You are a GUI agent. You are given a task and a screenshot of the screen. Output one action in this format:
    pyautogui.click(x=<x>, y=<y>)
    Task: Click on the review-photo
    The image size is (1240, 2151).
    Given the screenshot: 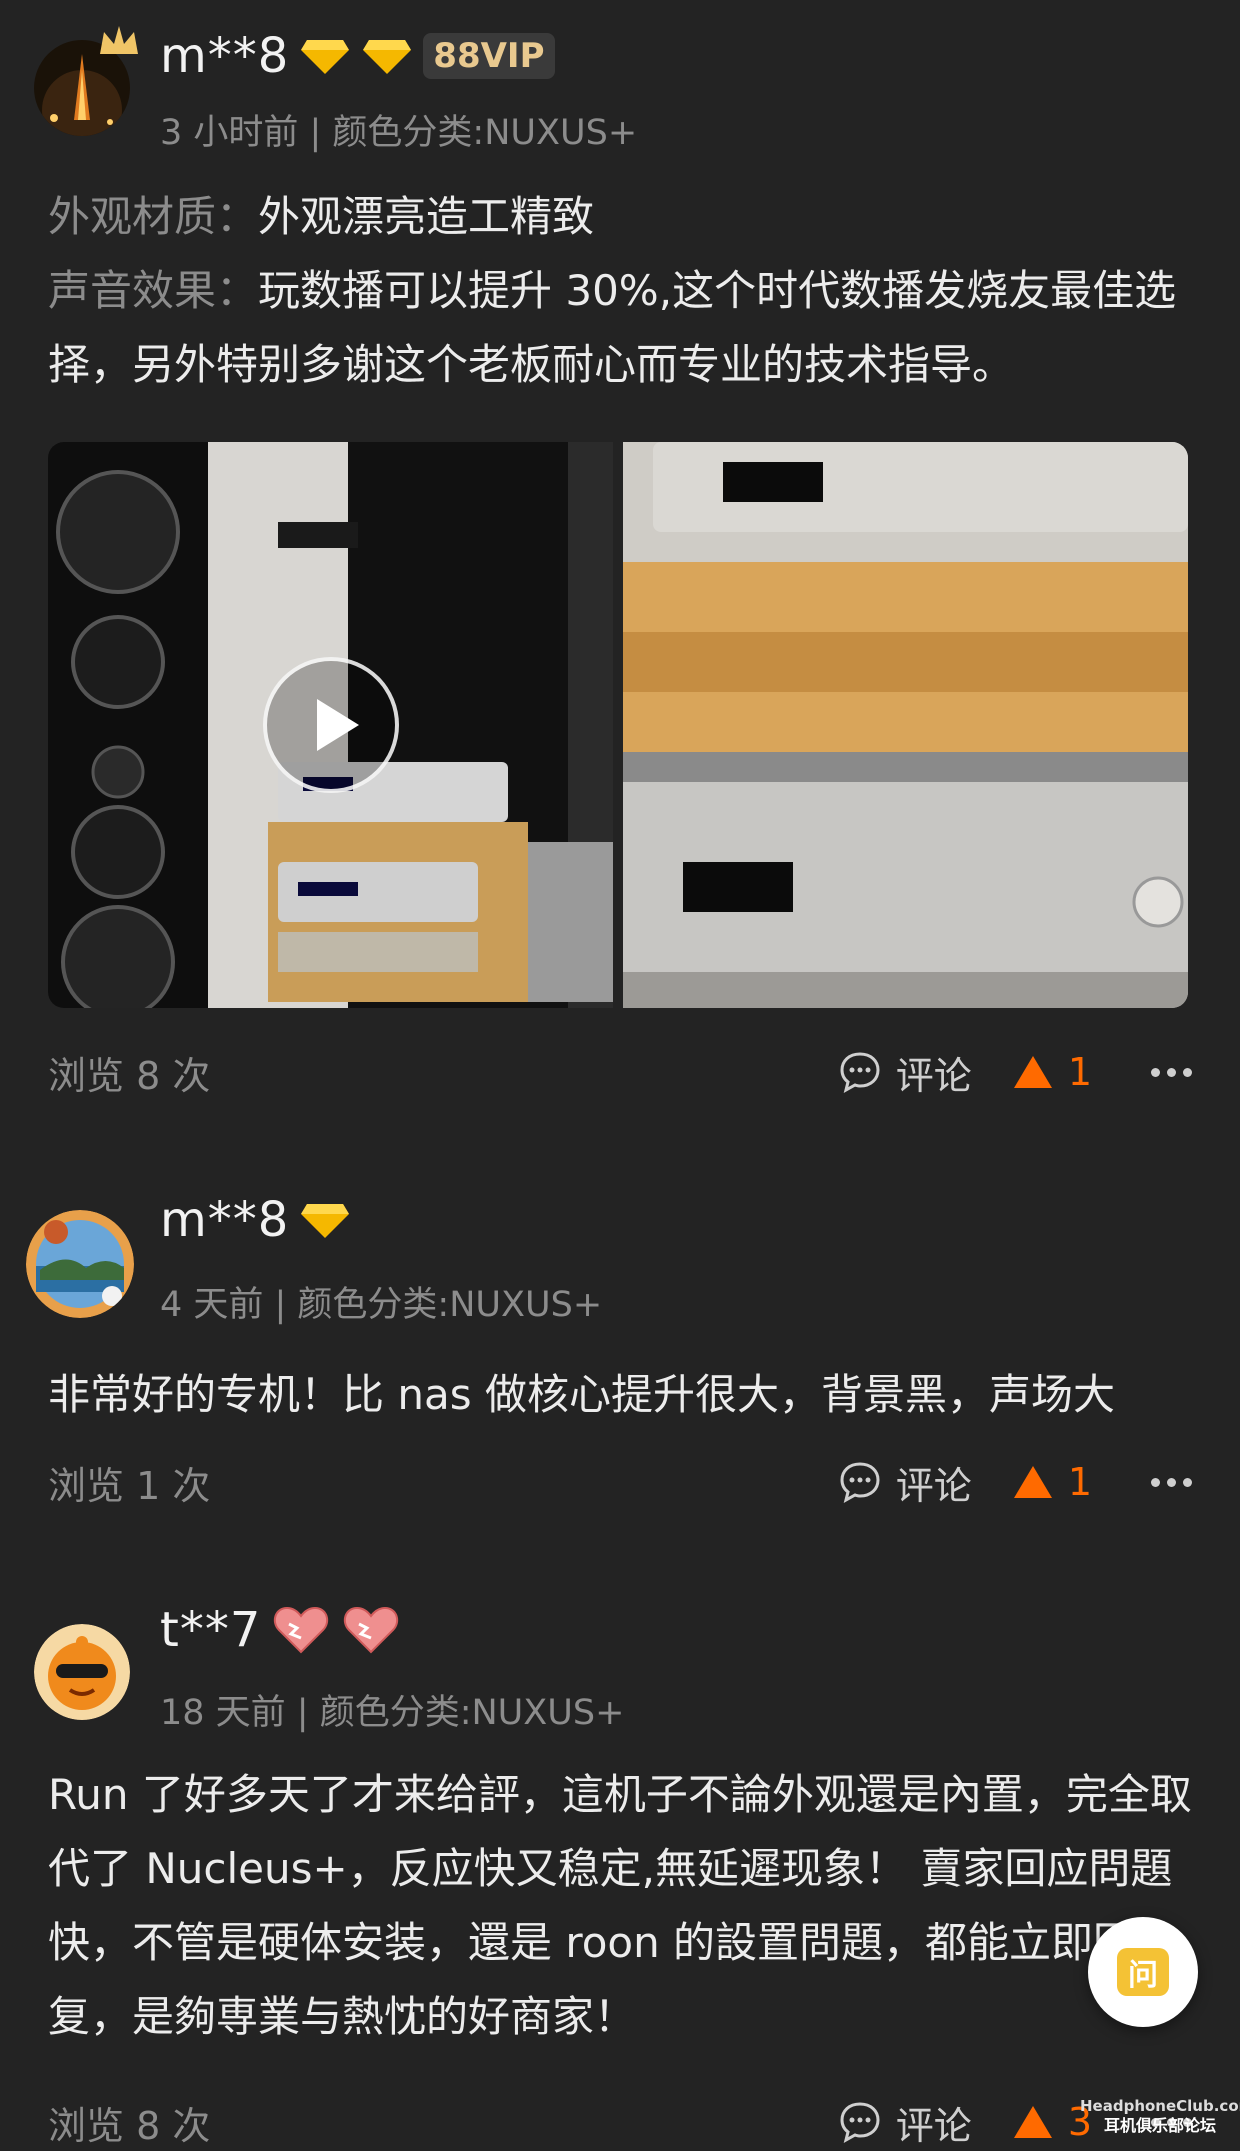 What is the action you would take?
    pyautogui.click(x=905, y=725)
    